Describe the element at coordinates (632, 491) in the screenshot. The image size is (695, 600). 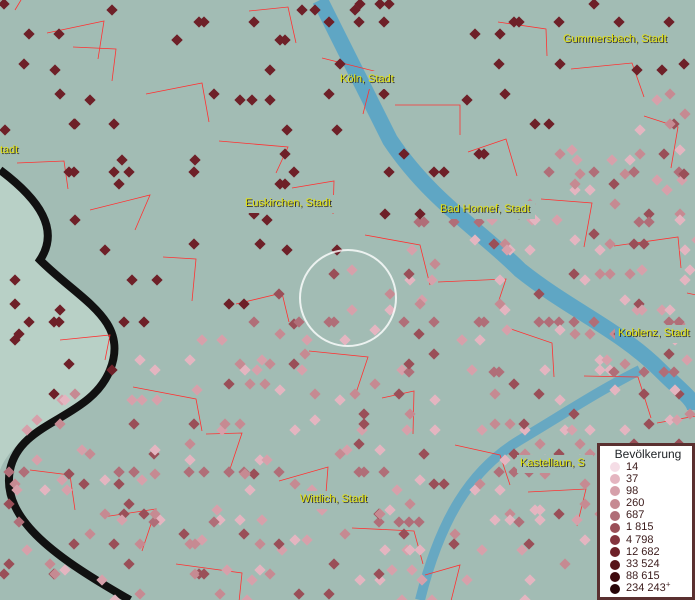
I see `legend-value: 98` at that location.